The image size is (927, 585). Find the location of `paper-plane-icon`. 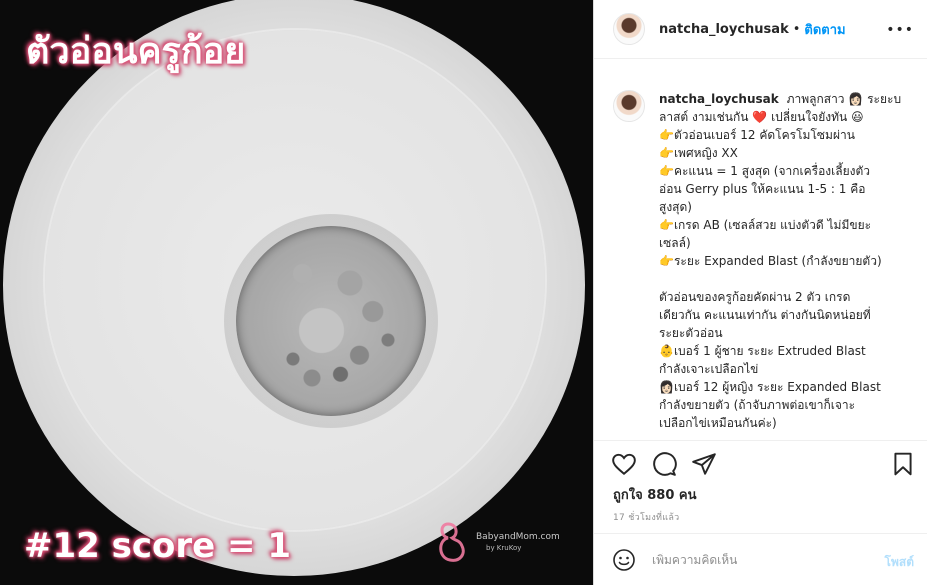

paper-plane-icon is located at coordinates (704, 464).